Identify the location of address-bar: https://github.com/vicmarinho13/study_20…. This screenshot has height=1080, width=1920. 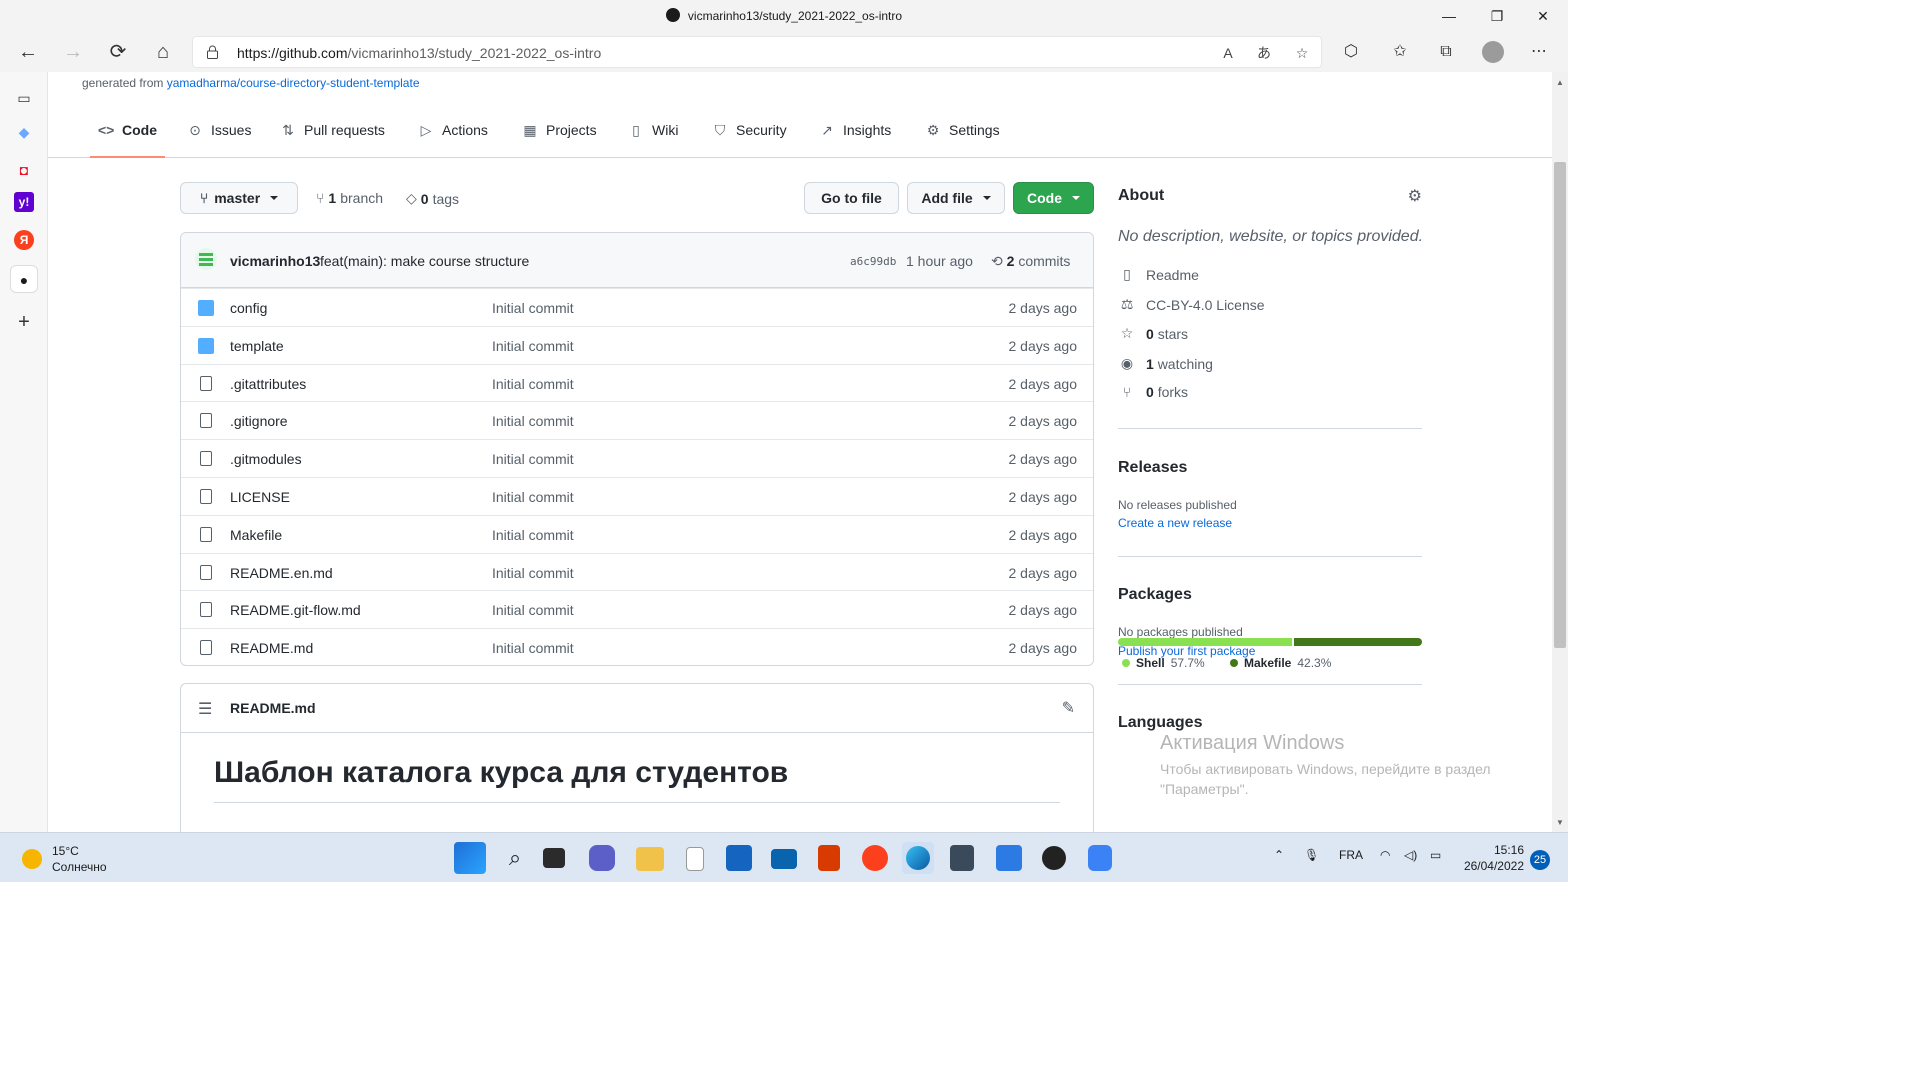
(757, 52).